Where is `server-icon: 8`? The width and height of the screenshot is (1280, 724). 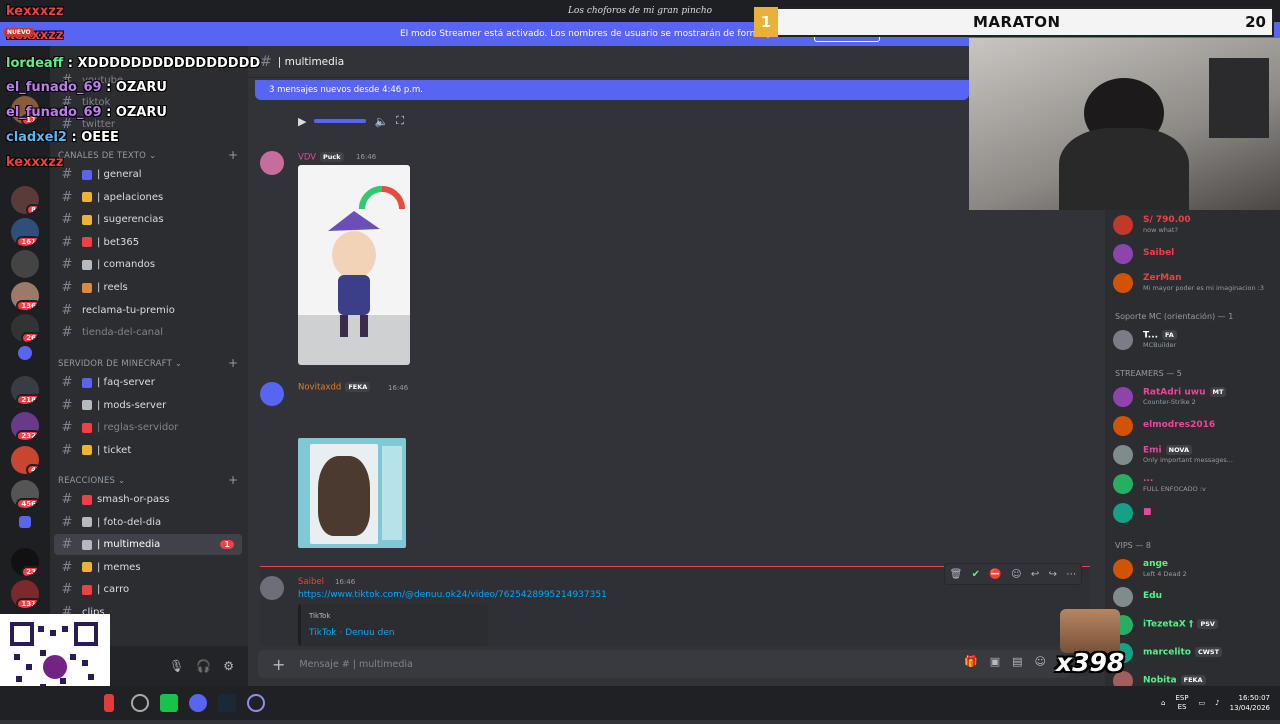 server-icon: 8 is located at coordinates (25, 200).